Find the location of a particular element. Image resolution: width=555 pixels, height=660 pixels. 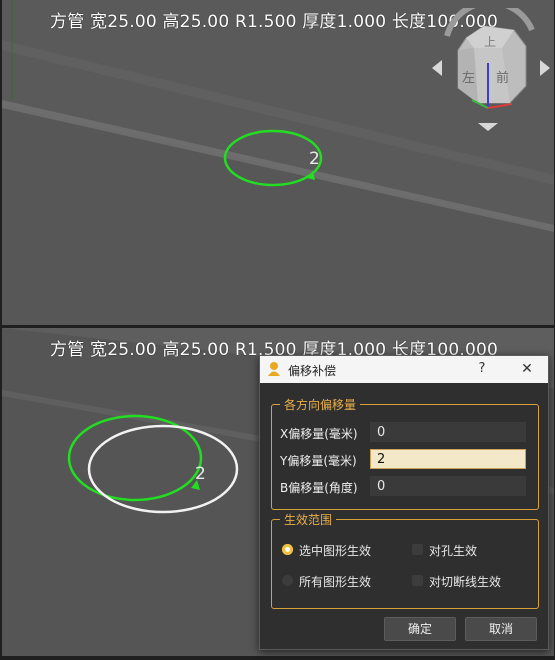

x-axis-icon is located at coordinates (500, 106).